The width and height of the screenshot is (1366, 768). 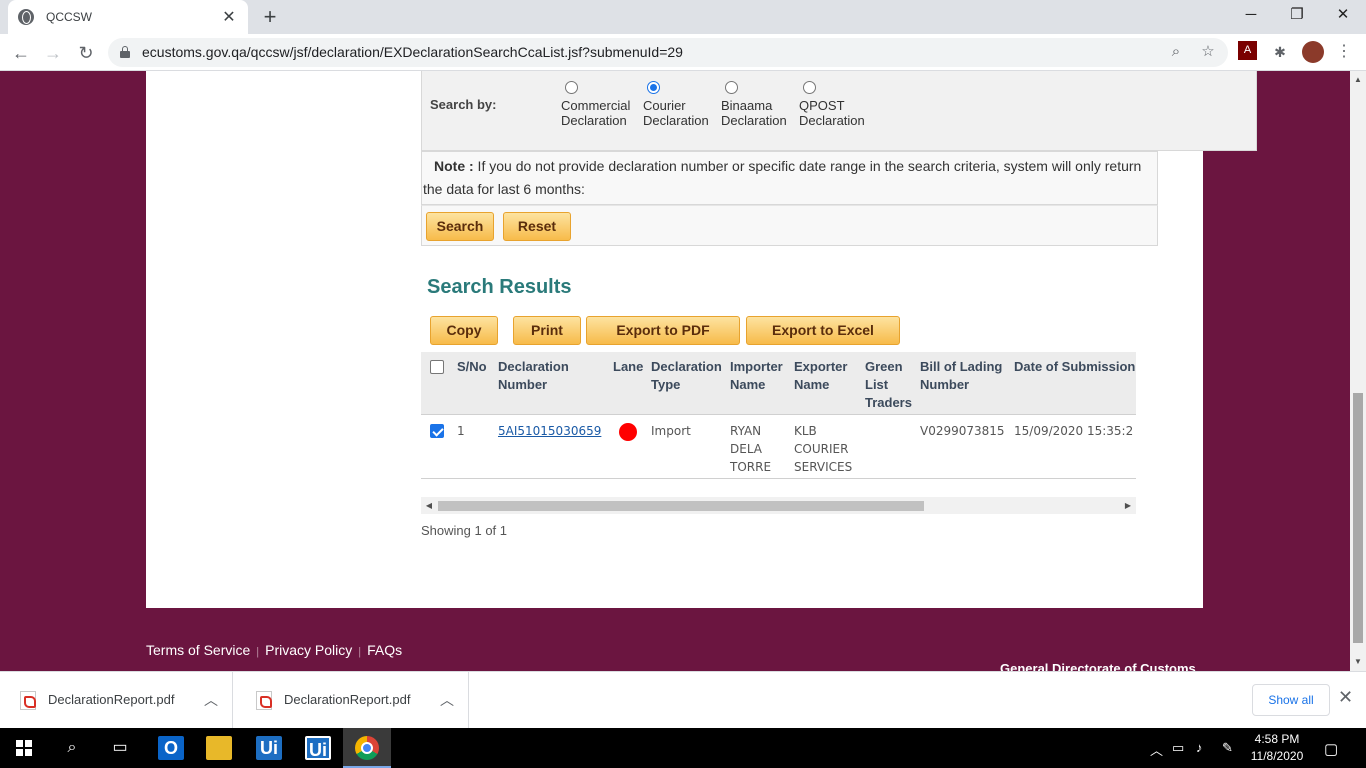 I want to click on radio-courier-declaration: Courier Declaration, so click(x=676, y=104).